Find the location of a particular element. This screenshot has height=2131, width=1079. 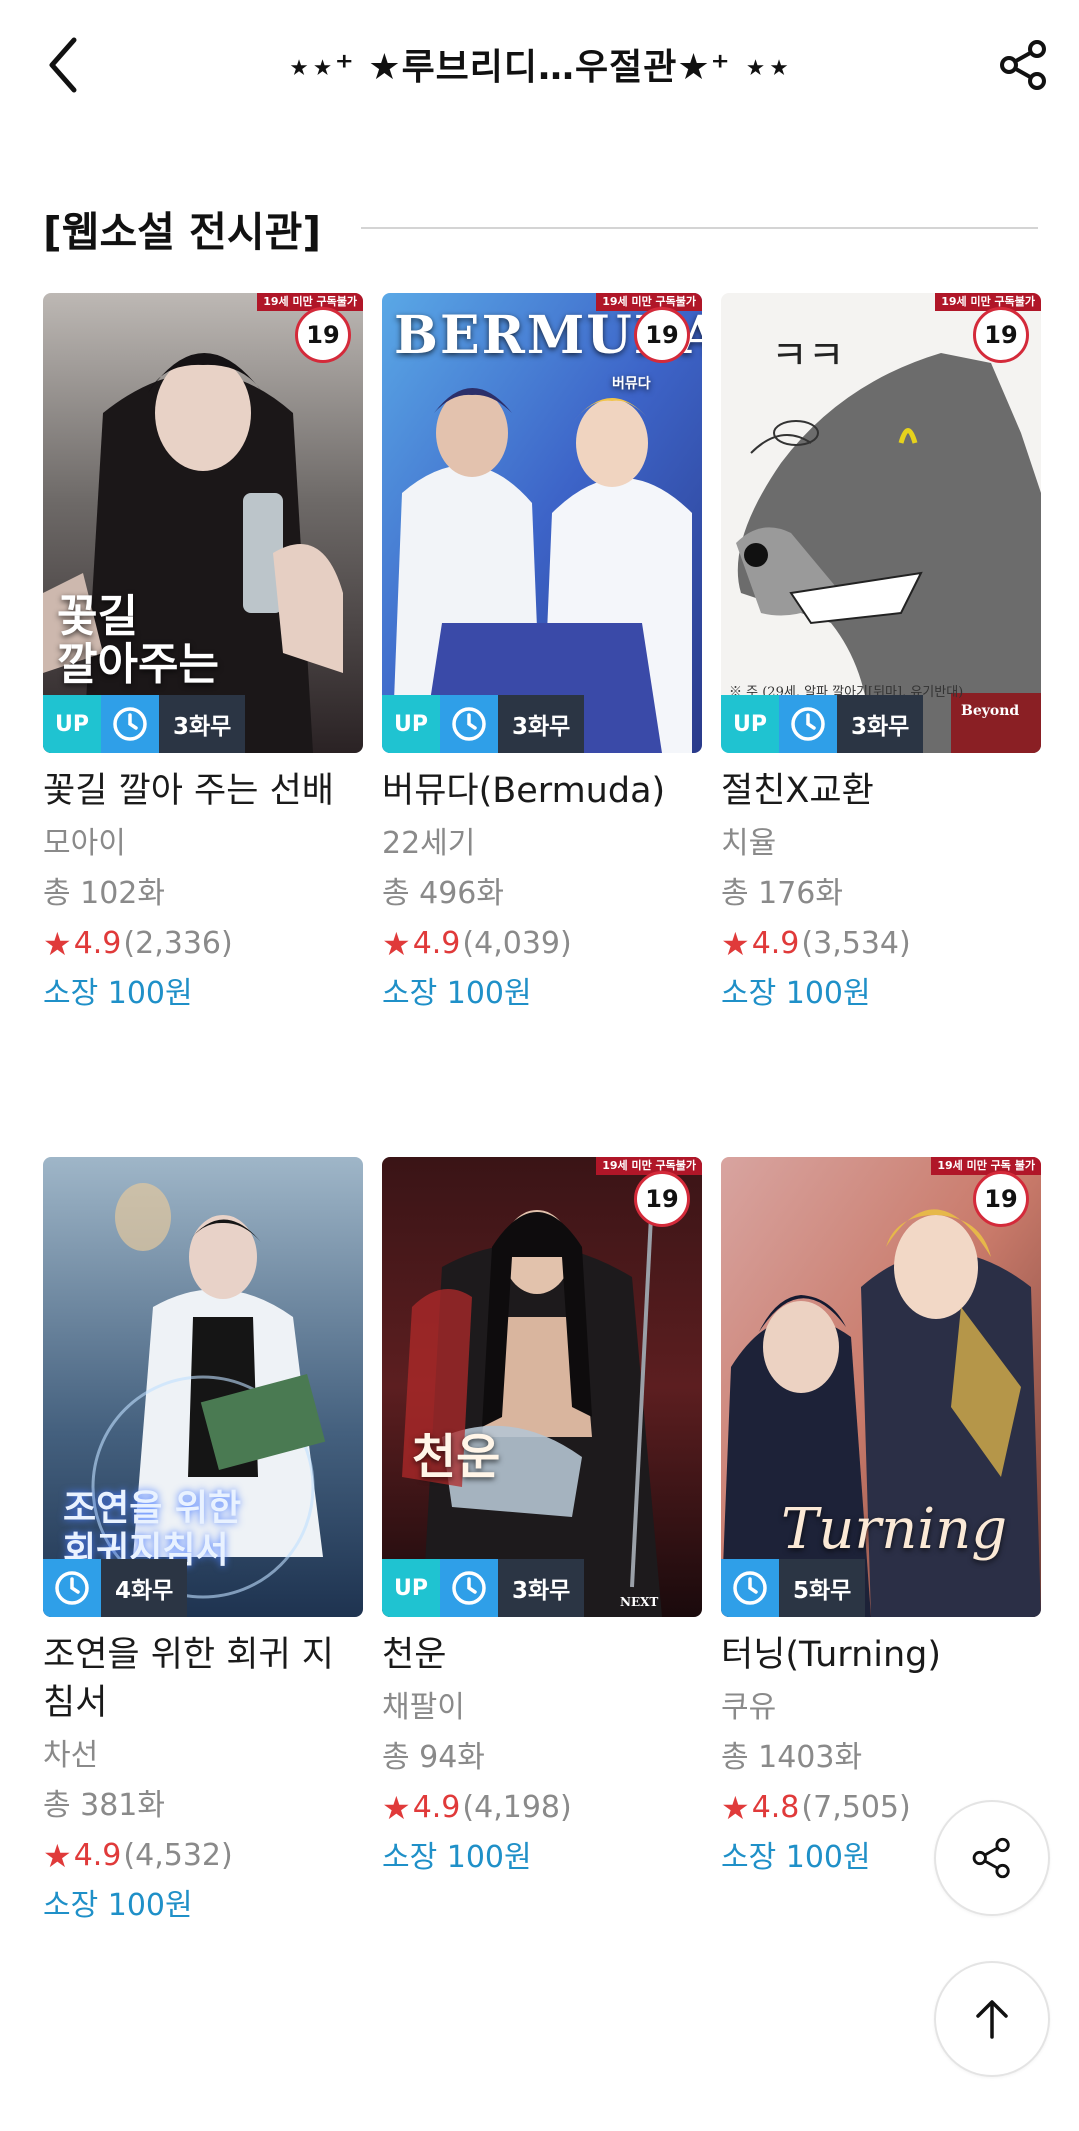

book-author: 차선 is located at coordinates (71, 1755).